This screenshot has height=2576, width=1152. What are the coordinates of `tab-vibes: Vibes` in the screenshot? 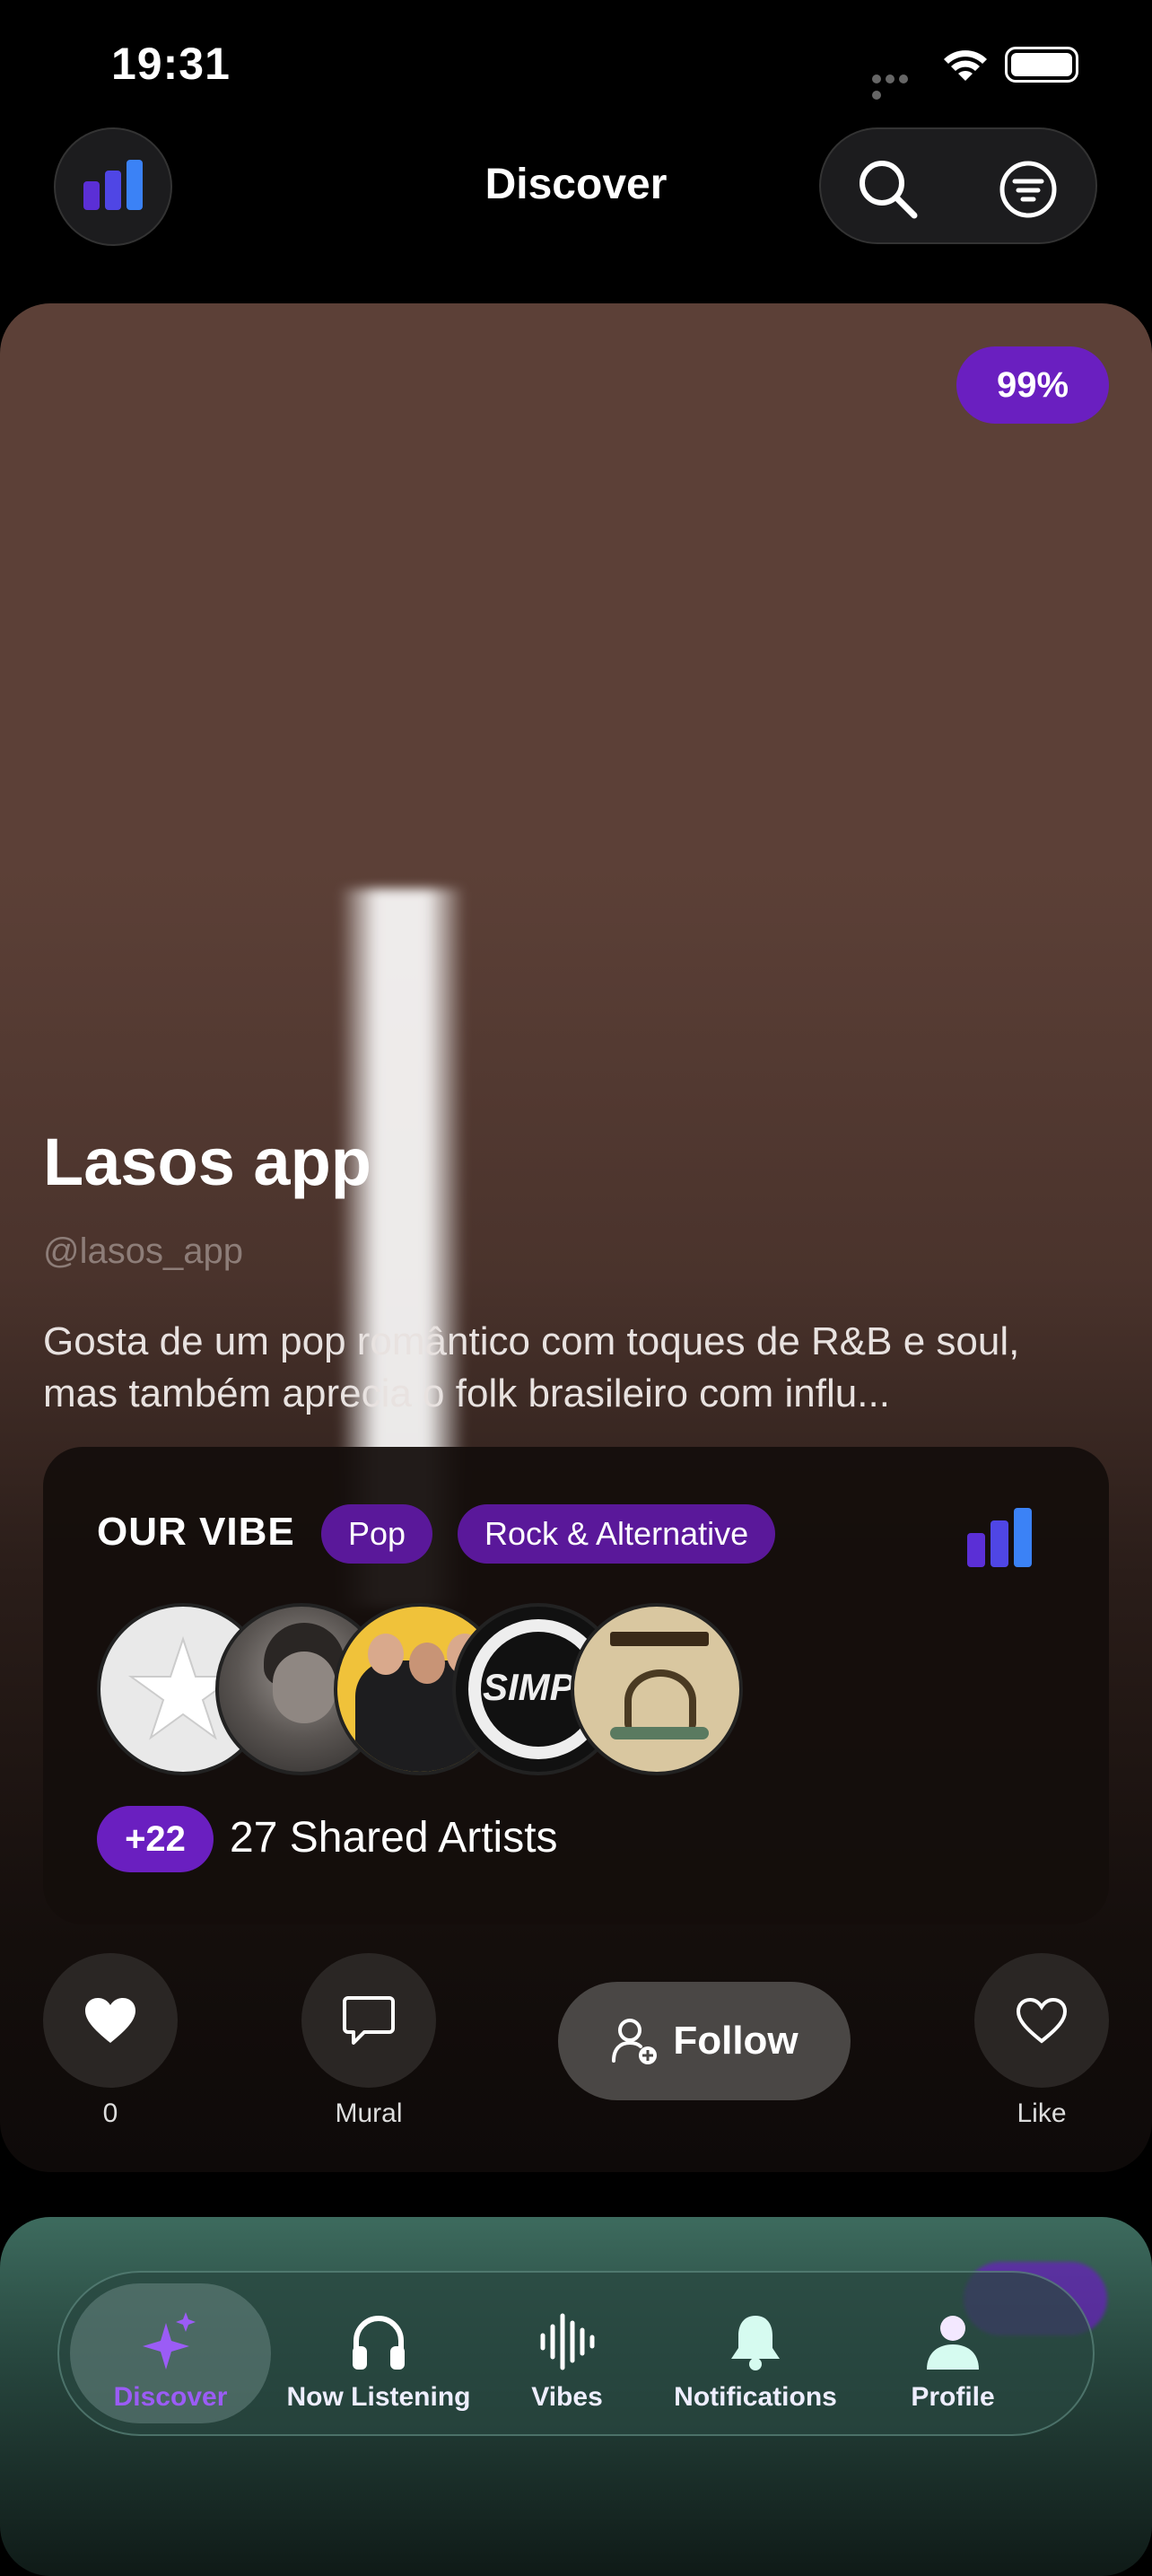 It's located at (567, 2355).